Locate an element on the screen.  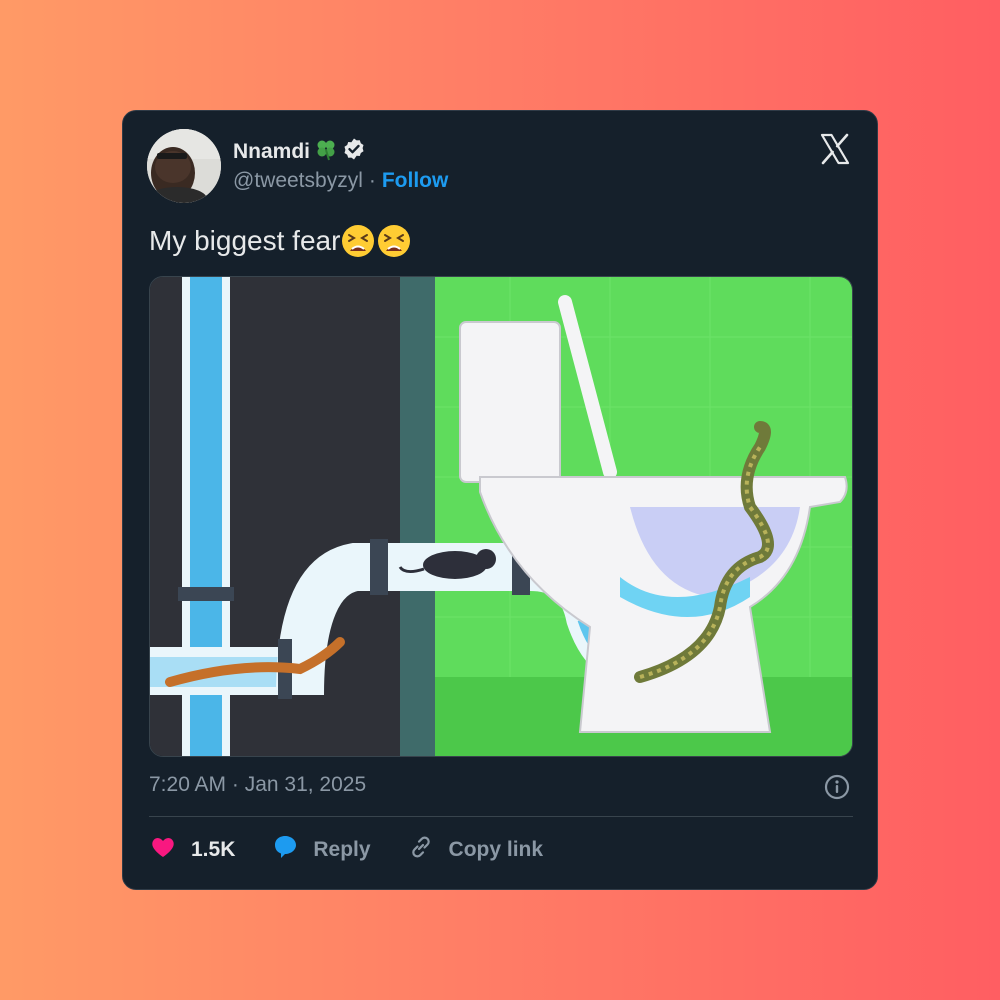
copy-link-label: Copy link is located at coordinates (496, 849).